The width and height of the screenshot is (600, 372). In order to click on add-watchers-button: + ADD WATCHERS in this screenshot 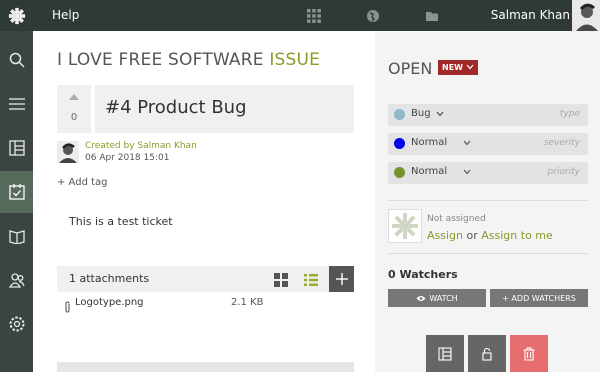, I will do `click(539, 298)`.